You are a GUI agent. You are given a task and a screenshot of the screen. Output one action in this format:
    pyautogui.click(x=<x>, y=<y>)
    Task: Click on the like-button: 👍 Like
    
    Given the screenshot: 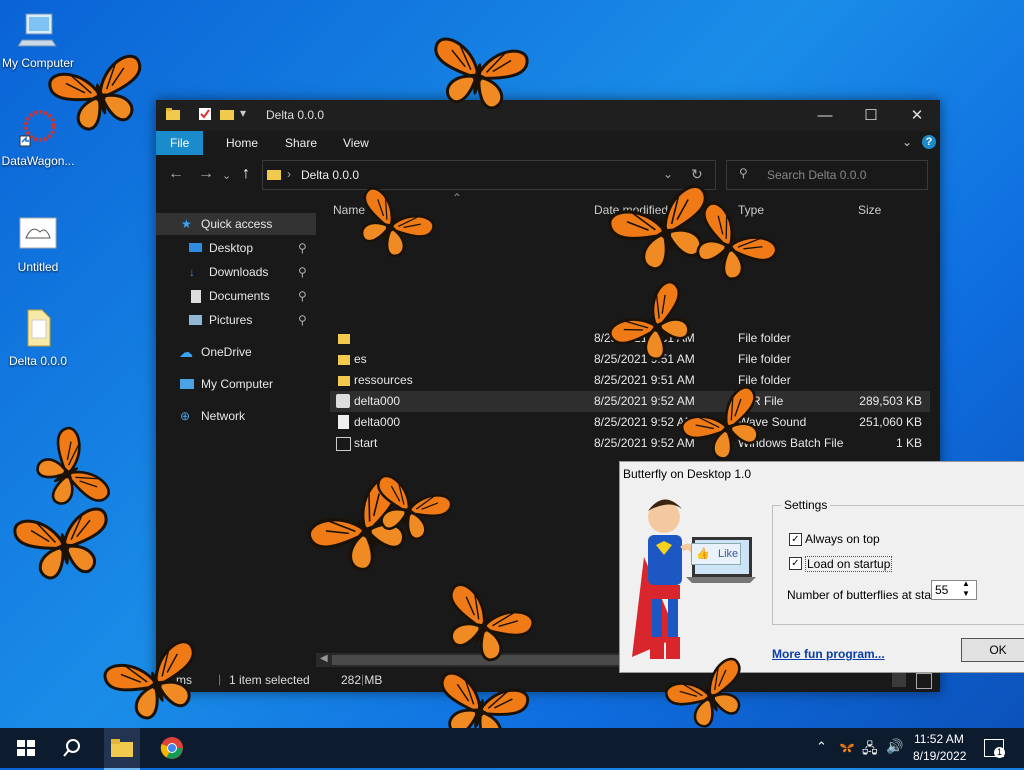 What is the action you would take?
    pyautogui.click(x=716, y=554)
    